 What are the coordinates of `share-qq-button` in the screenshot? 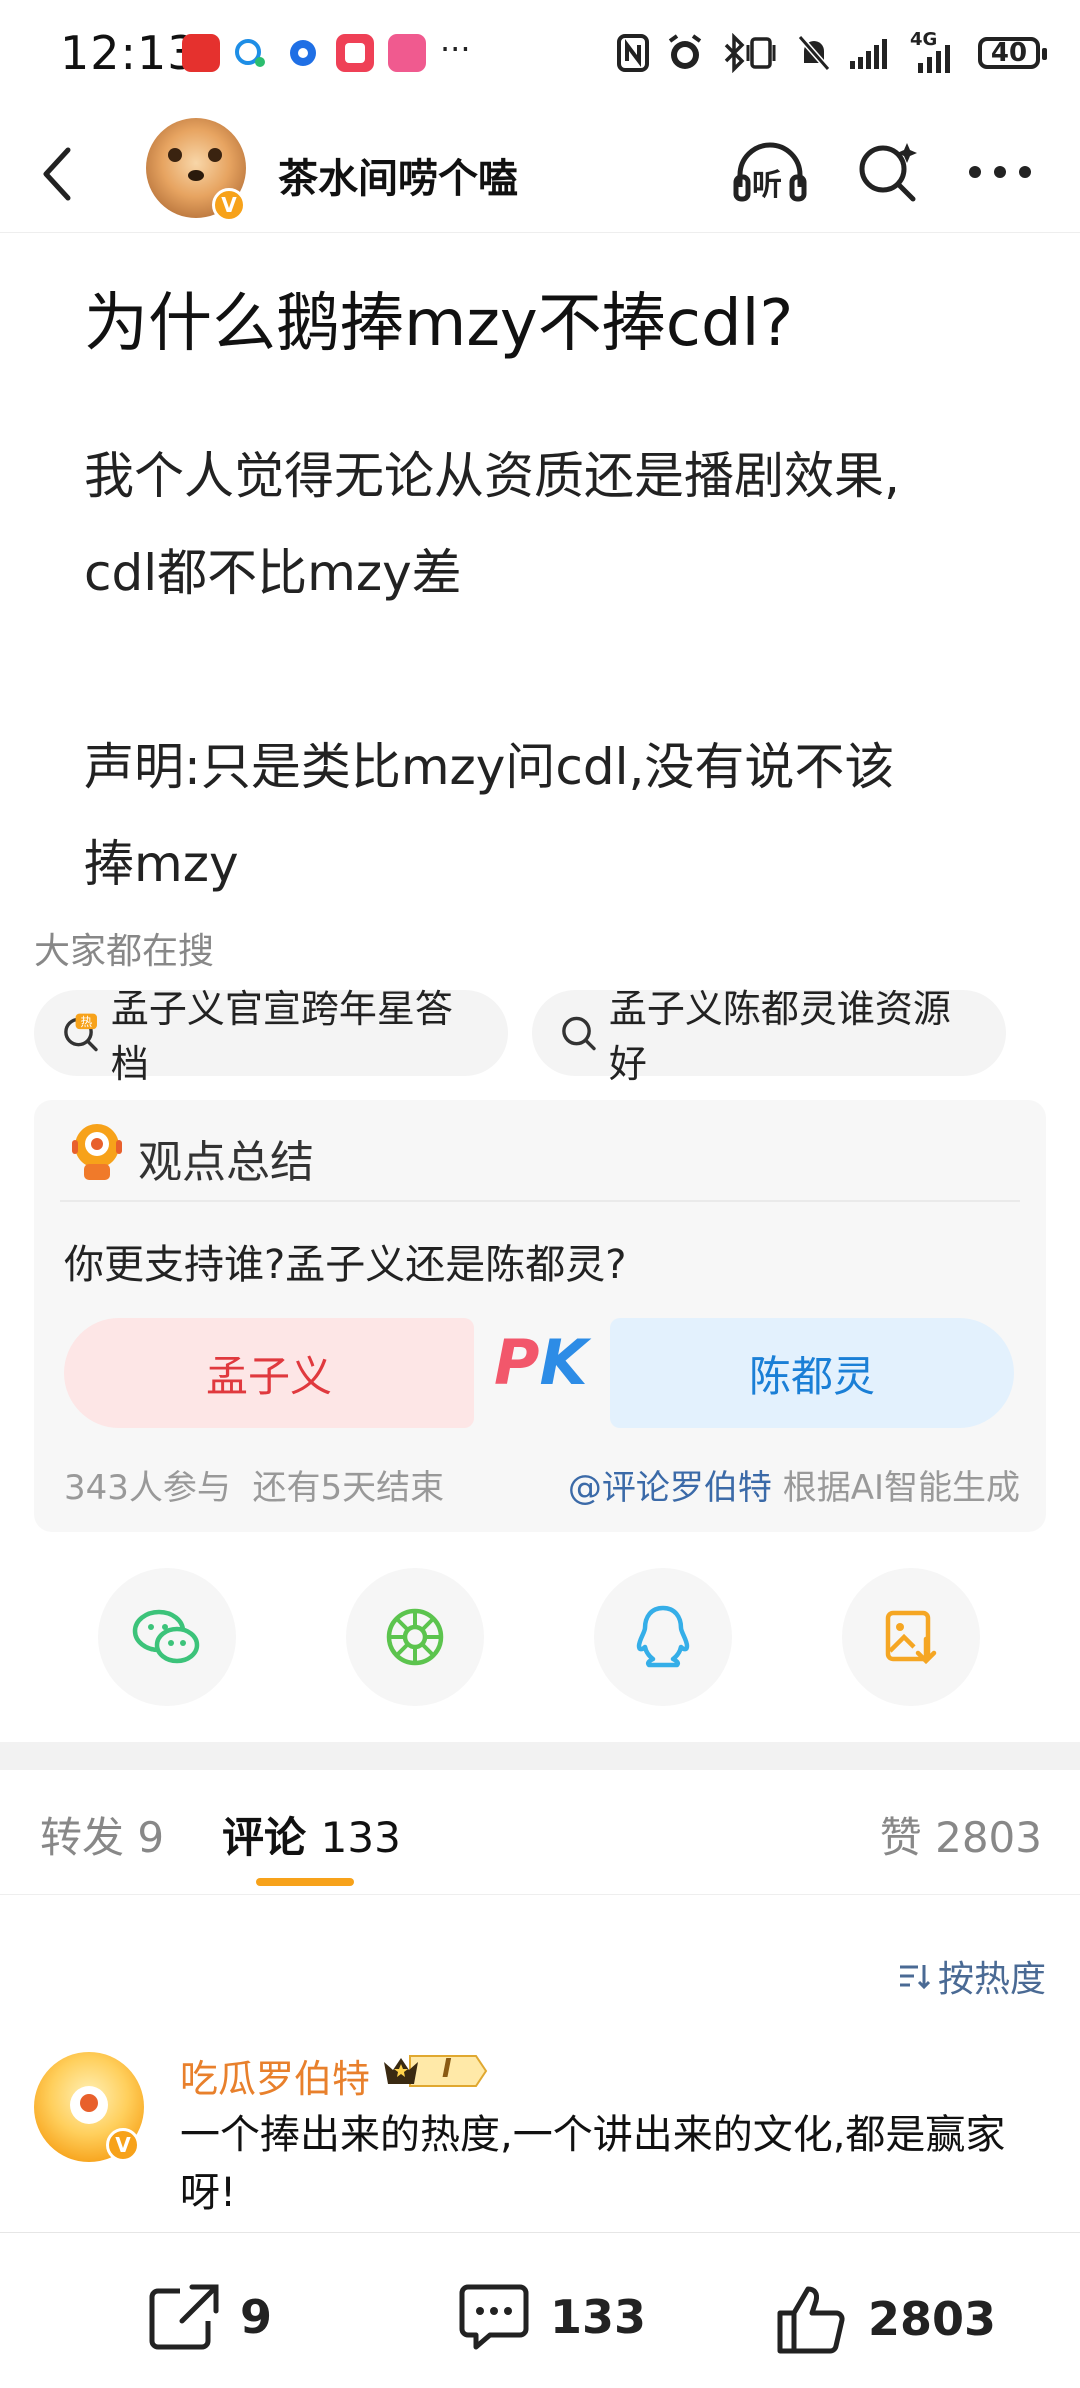 It's located at (663, 1637).